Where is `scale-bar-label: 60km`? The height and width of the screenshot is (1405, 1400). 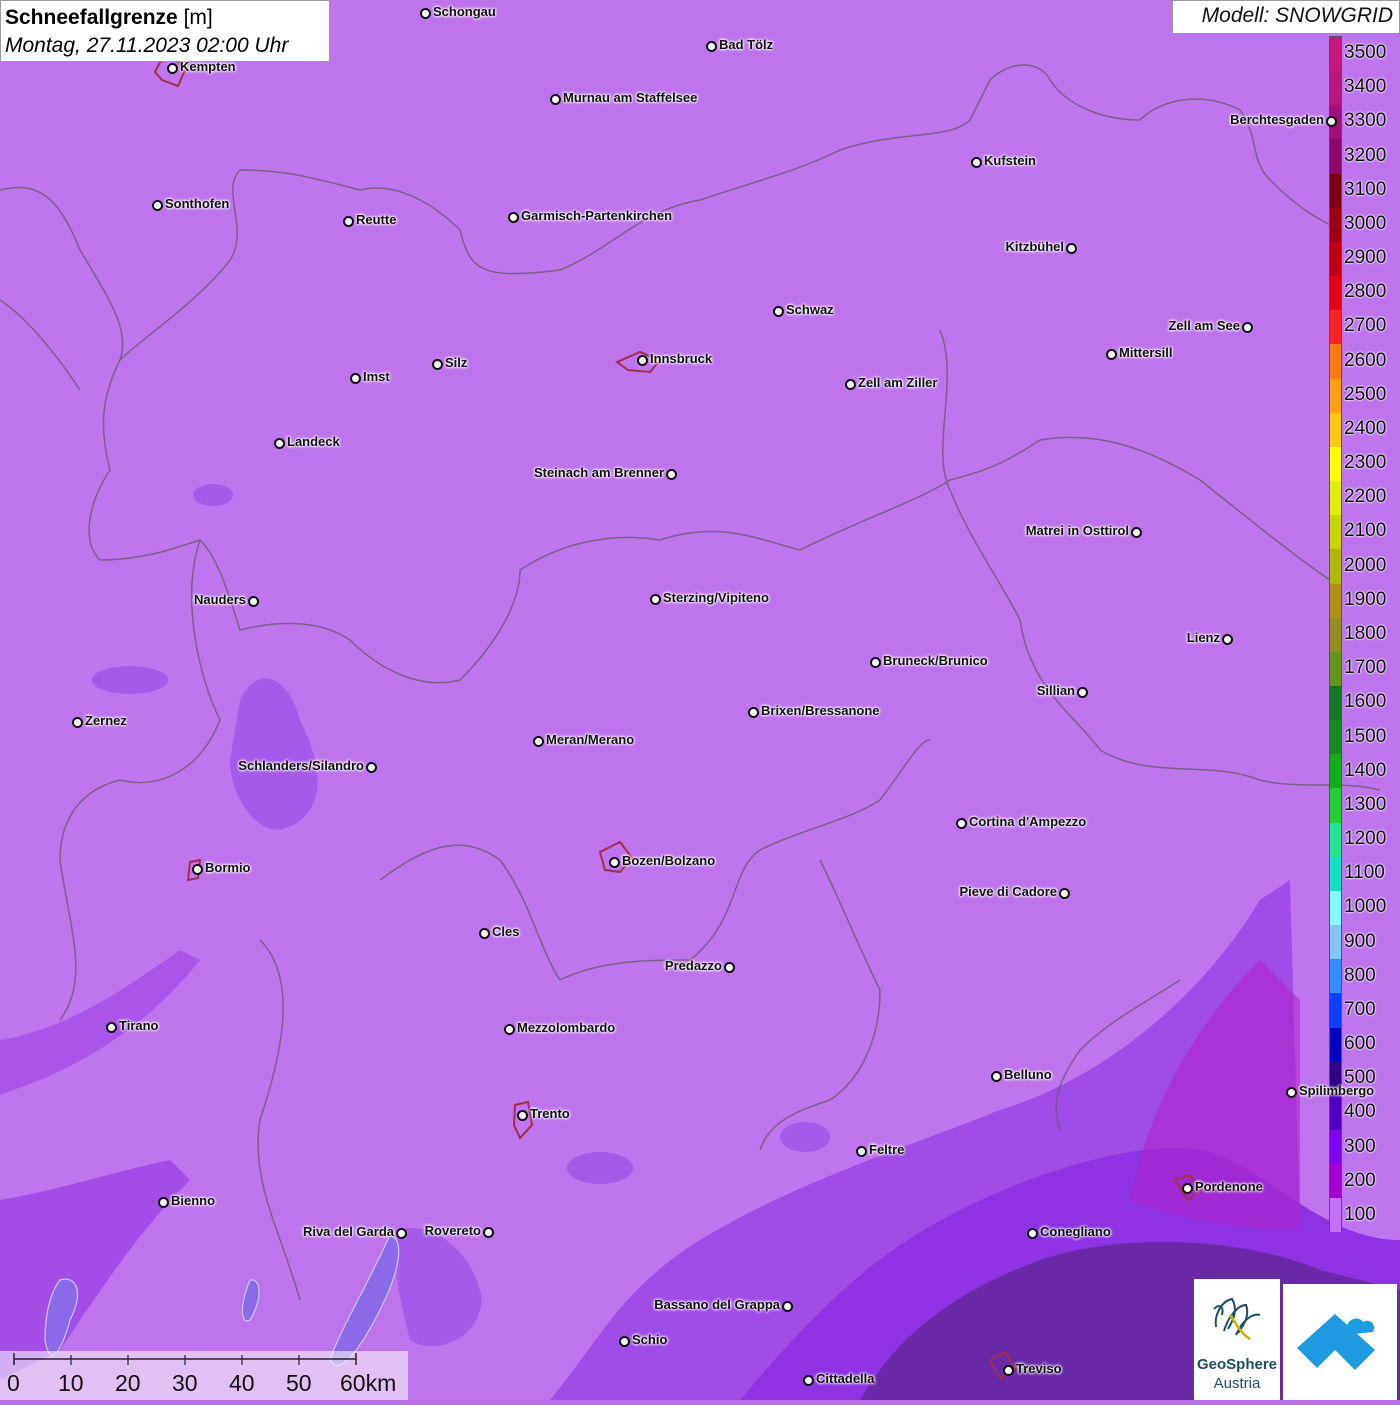
scale-bar-label: 60km is located at coordinates (368, 1383).